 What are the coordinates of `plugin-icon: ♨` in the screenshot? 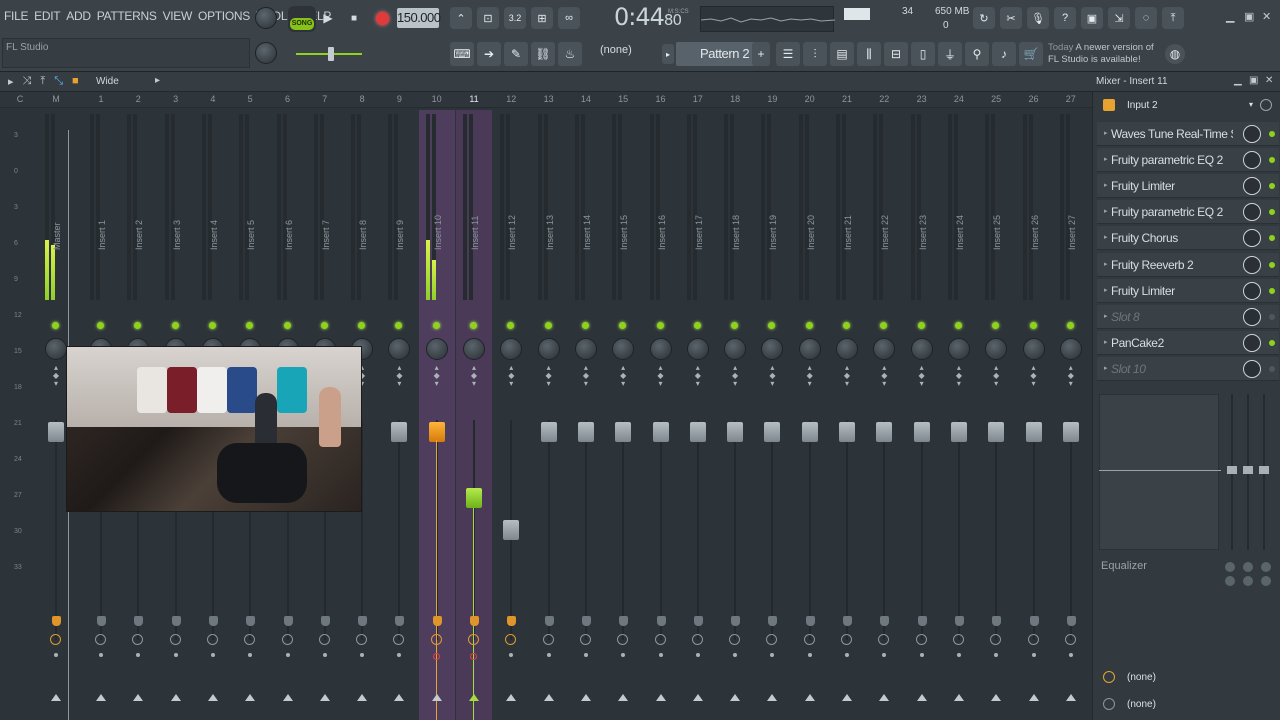 It's located at (570, 54).